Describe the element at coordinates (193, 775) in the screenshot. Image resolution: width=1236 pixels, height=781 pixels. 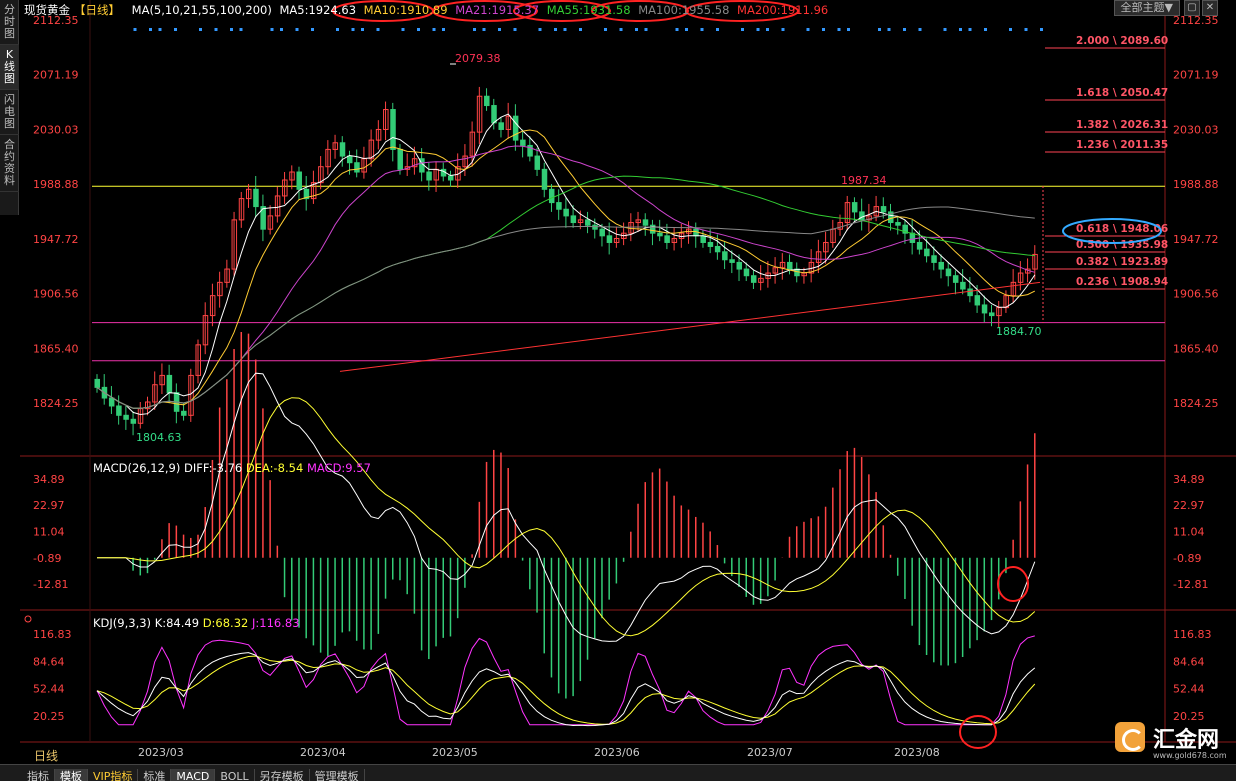
I see `tab-macd: MACD` at that location.